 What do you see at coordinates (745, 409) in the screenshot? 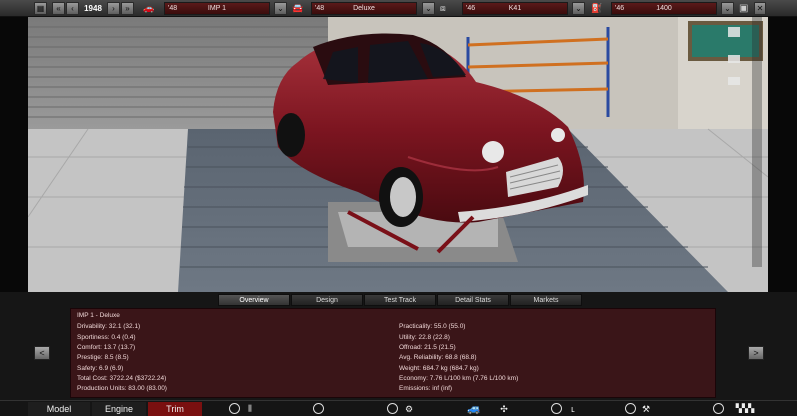
I see `checkered-flag-icon: ▚▚▚` at bounding box center [745, 409].